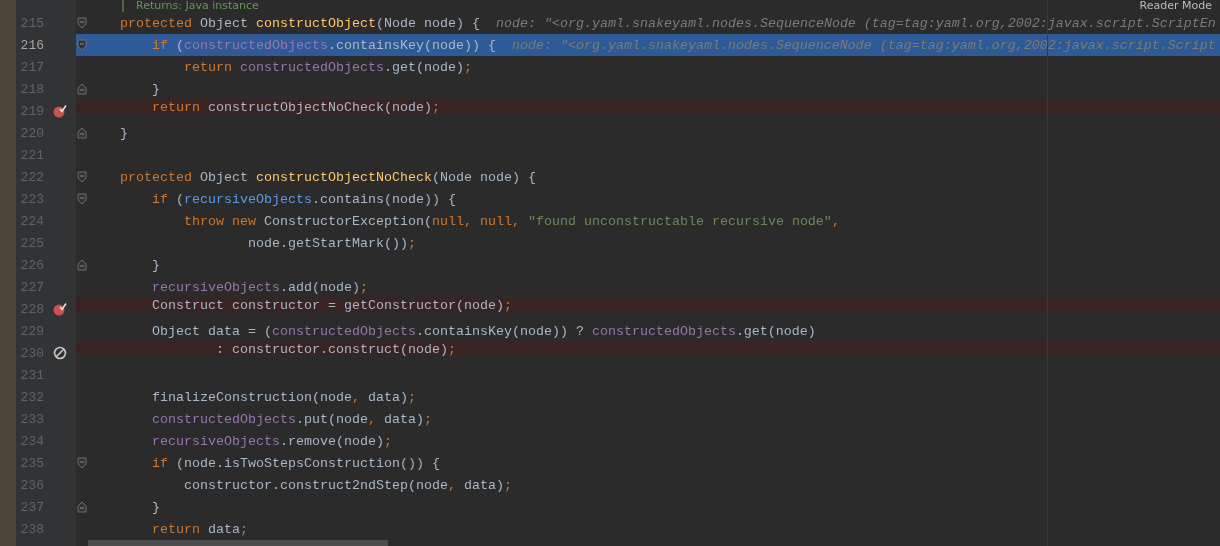  What do you see at coordinates (295, 107) in the screenshot?
I see `code-line: return constructObjectNoCheck(node);` at bounding box center [295, 107].